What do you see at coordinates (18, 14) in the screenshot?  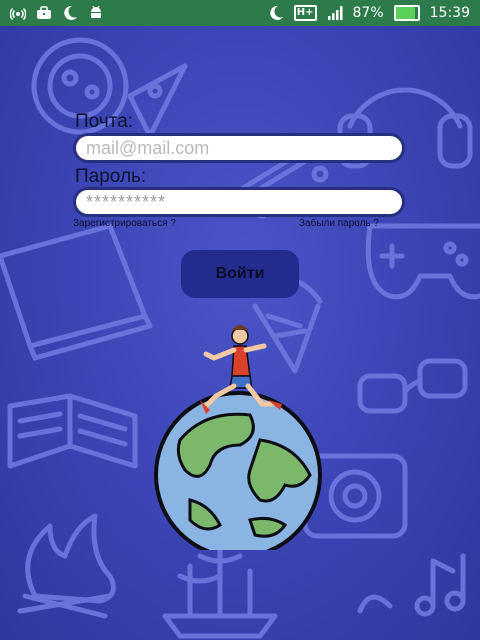 I see `hotspot-icon` at bounding box center [18, 14].